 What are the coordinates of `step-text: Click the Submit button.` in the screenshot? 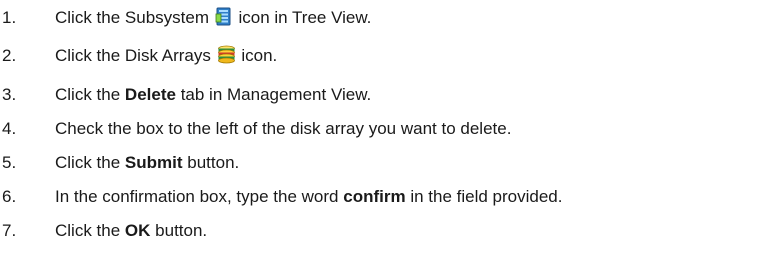 It's located at (147, 162).